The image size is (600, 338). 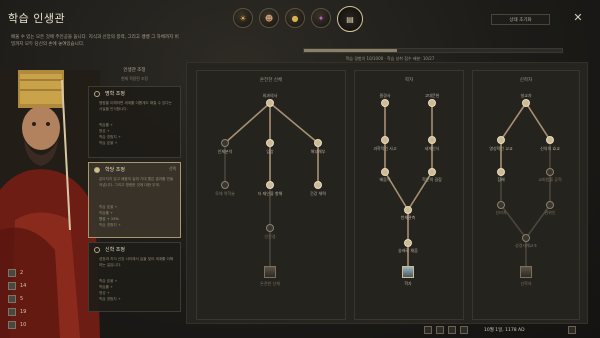 What do you see at coordinates (270, 237) in the screenshot?
I see `perk-label: 인간경` at bounding box center [270, 237].